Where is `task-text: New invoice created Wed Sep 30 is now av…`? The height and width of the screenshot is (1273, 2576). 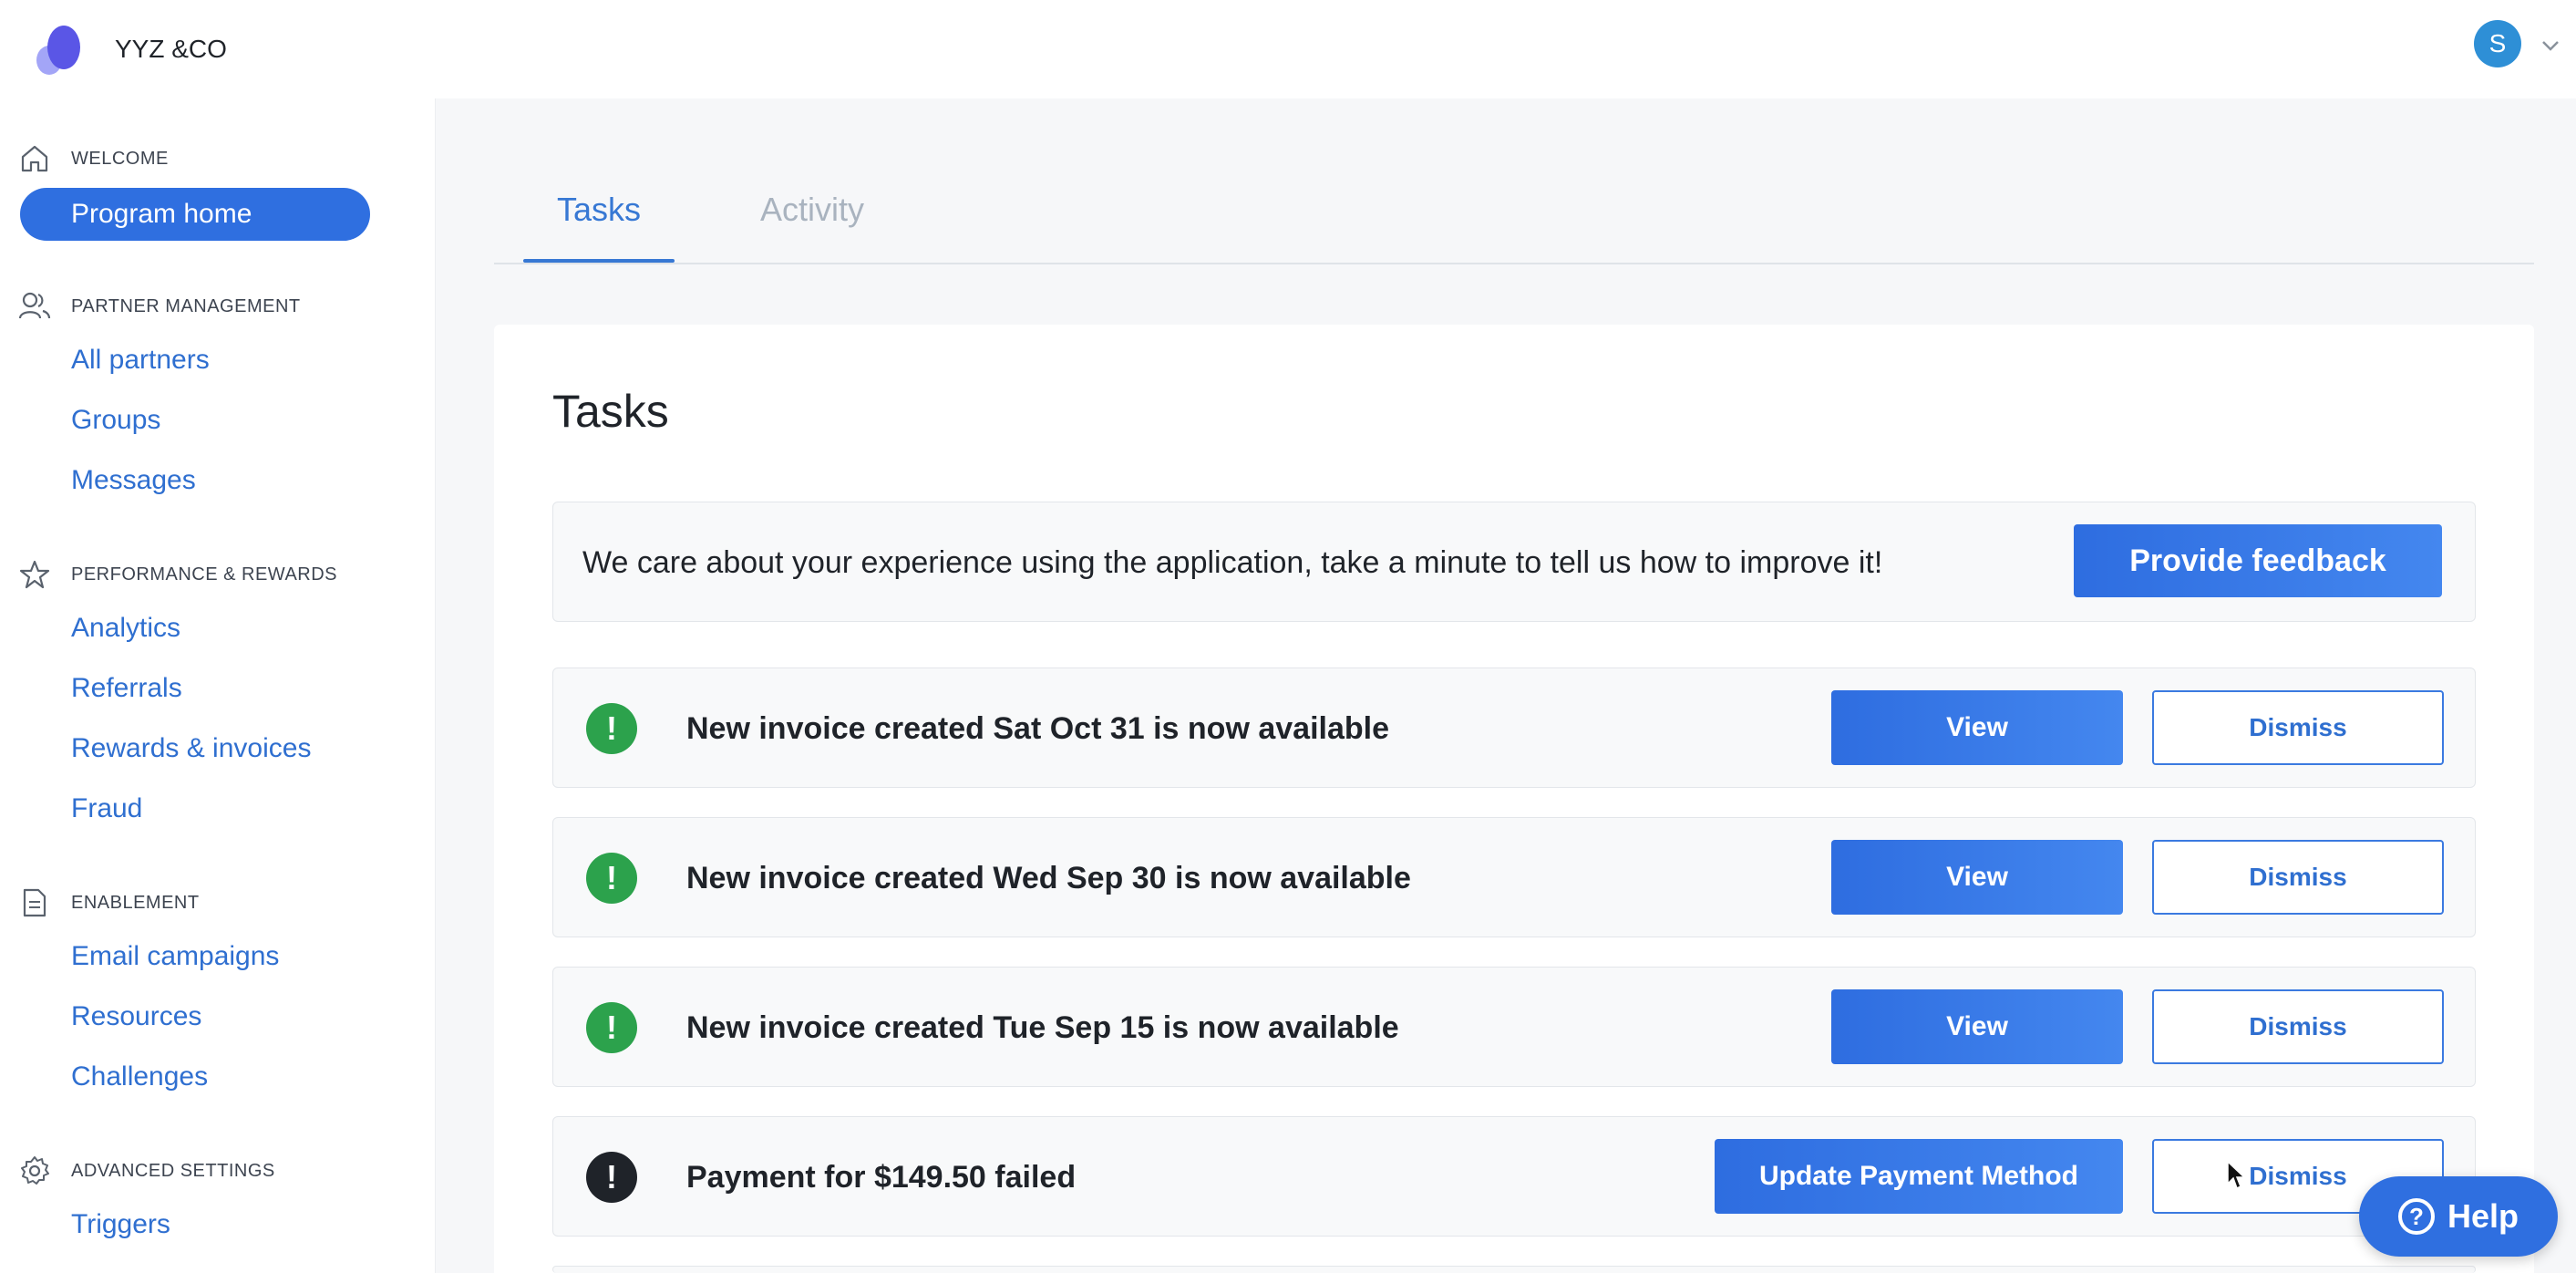
task-text: New invoice created Wed Sep 30 is now av… is located at coordinates (1048, 878).